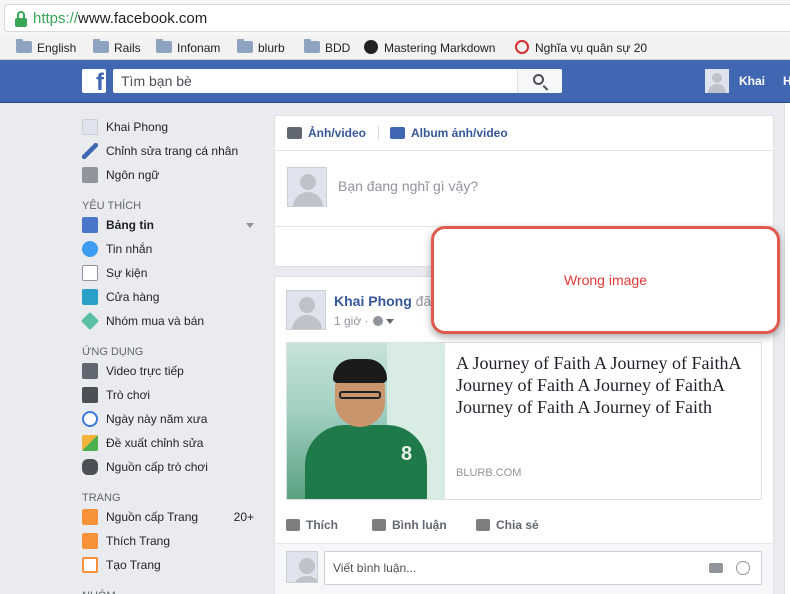 Image resolution: width=790 pixels, height=594 pixels. What do you see at coordinates (90, 443) in the screenshot?
I see `check-icon` at bounding box center [90, 443].